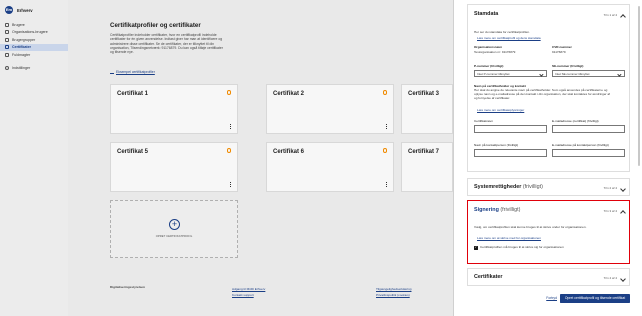  Describe the element at coordinates (588, 73) in the screenshot. I see `se-number-select: Intet SE-nummer tilknyttet` at that location.